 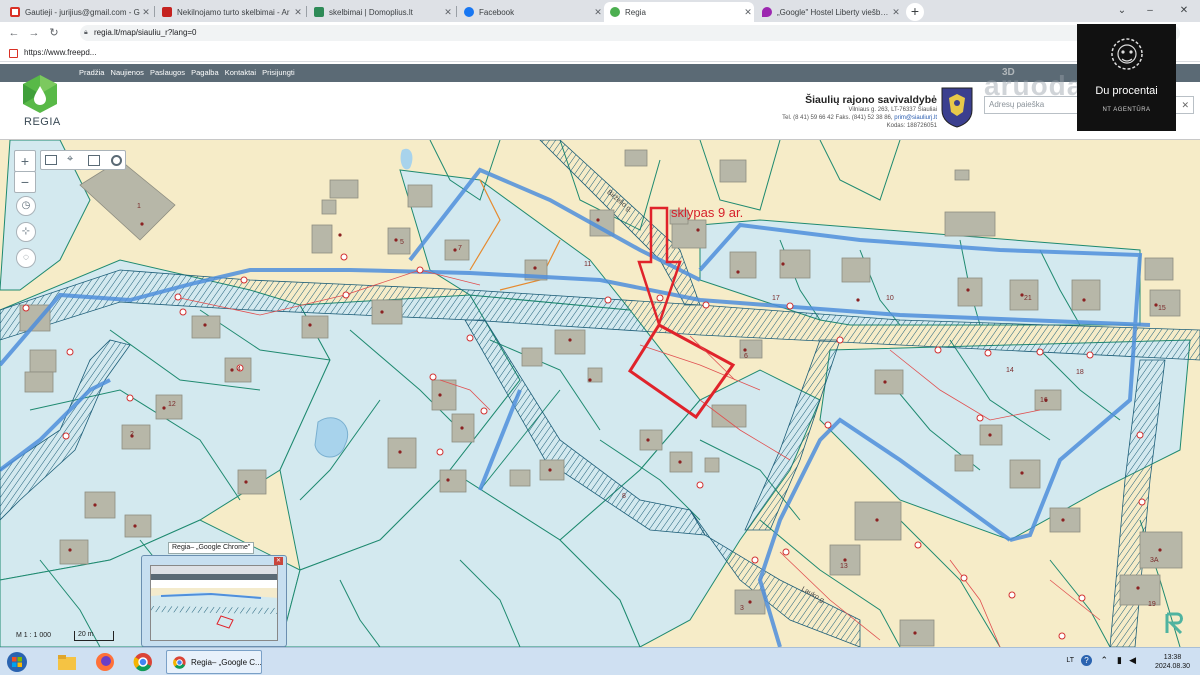 What do you see at coordinates (26, 258) in the screenshot?
I see `lasso-icon: ◌` at bounding box center [26, 258].